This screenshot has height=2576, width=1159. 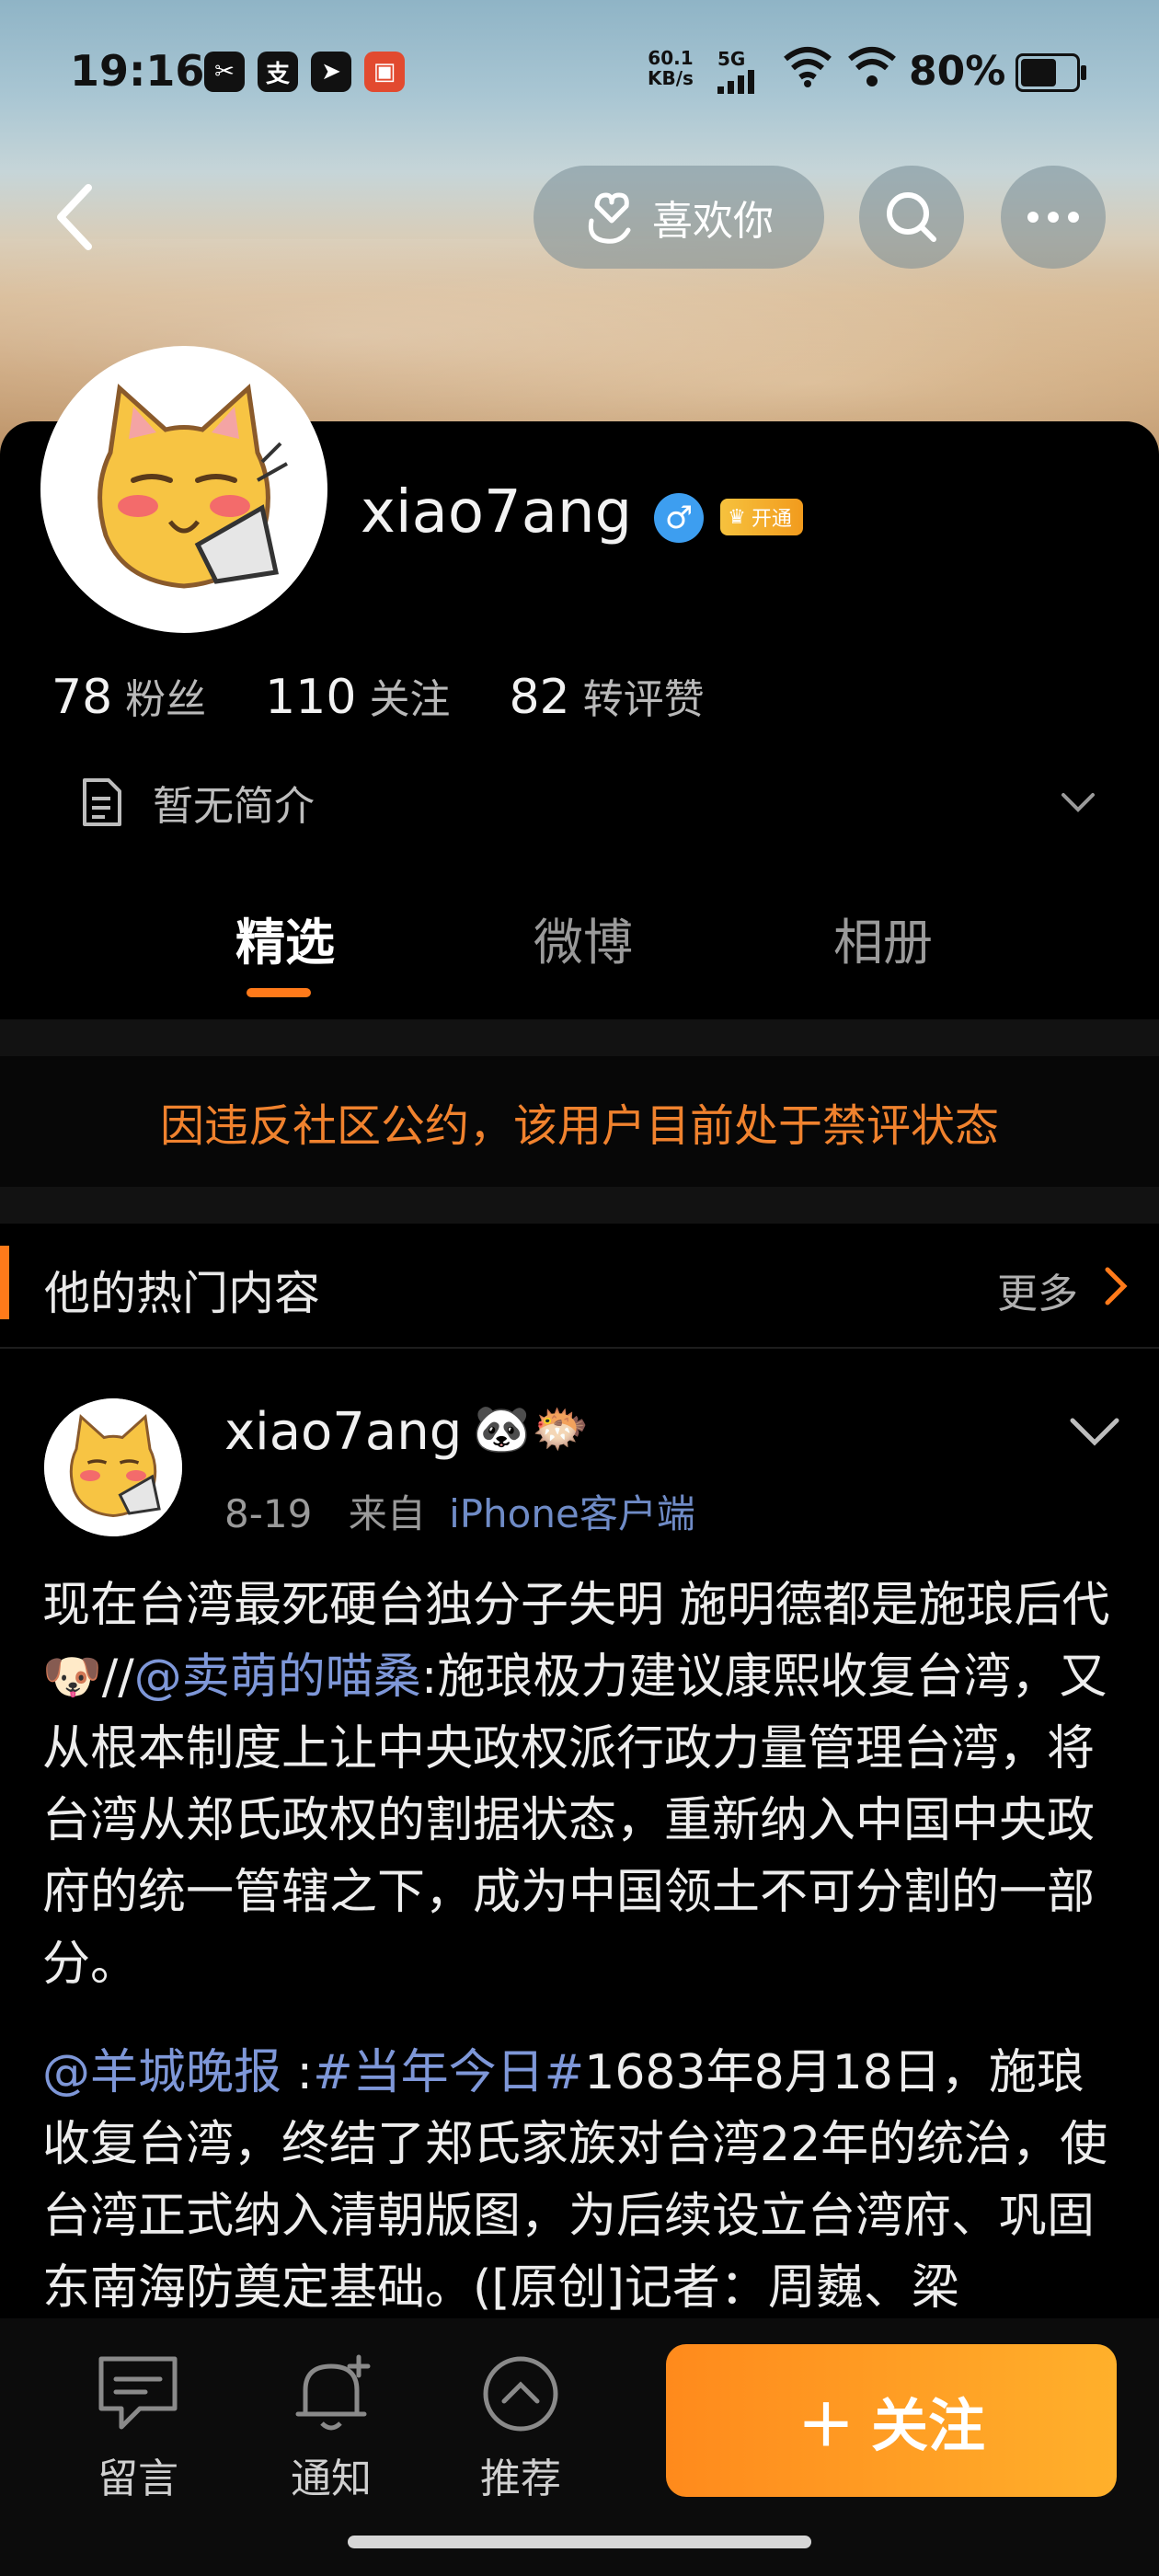 What do you see at coordinates (572, 1513) in the screenshot?
I see `post-source: iPhone客户端` at bounding box center [572, 1513].